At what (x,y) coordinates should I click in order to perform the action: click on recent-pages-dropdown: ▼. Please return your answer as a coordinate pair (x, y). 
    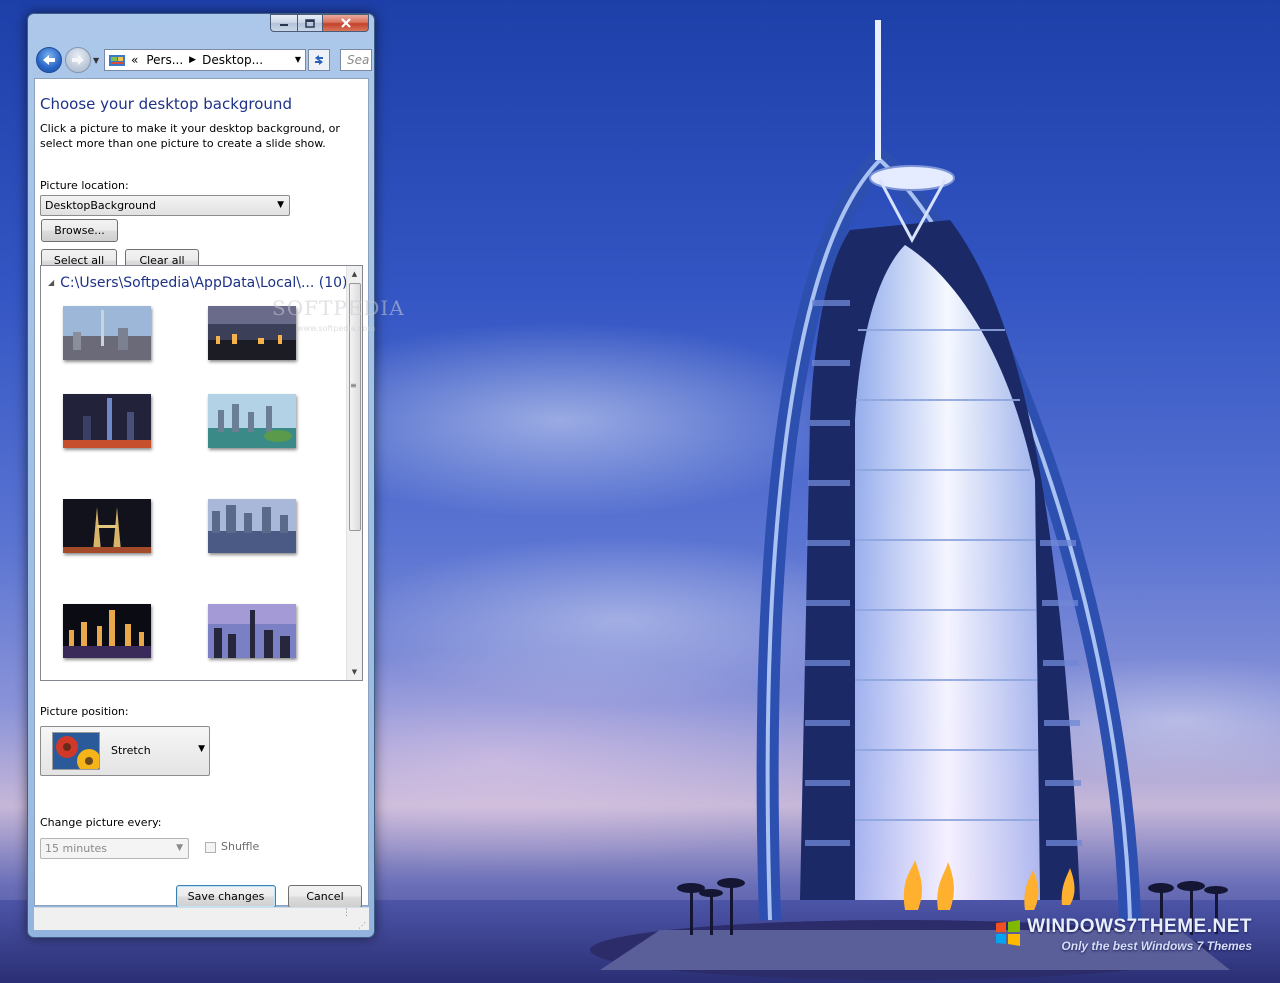
    Looking at the image, I should click on (96, 60).